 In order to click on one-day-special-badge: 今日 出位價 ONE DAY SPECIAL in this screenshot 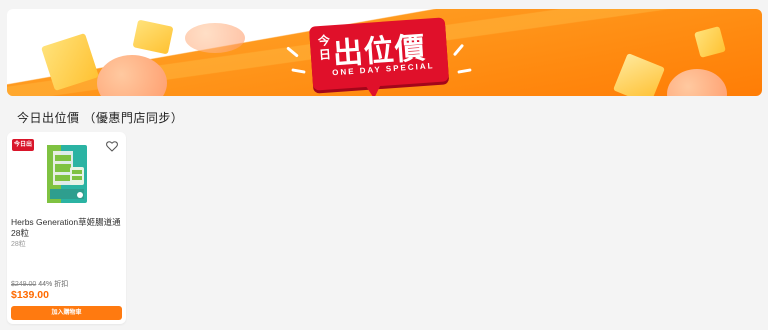, I will do `click(379, 56)`.